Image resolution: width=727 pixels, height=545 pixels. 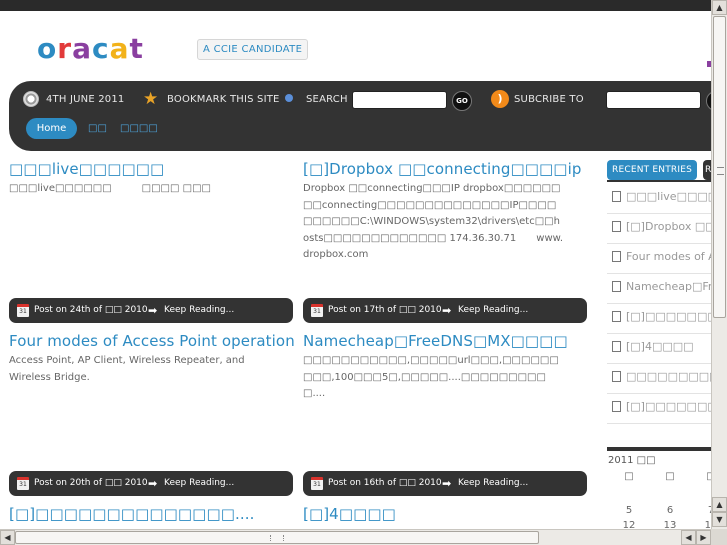 What do you see at coordinates (719, 537) in the screenshot?
I see `scrollbar-corner` at bounding box center [719, 537].